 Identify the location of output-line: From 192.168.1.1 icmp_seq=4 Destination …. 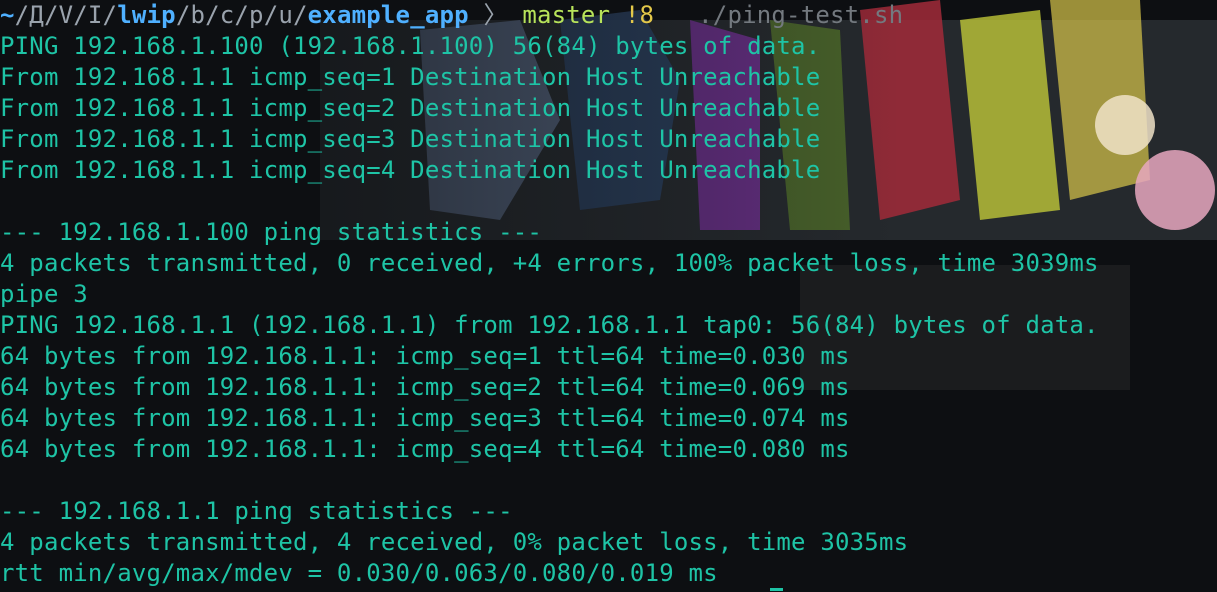
(410, 170).